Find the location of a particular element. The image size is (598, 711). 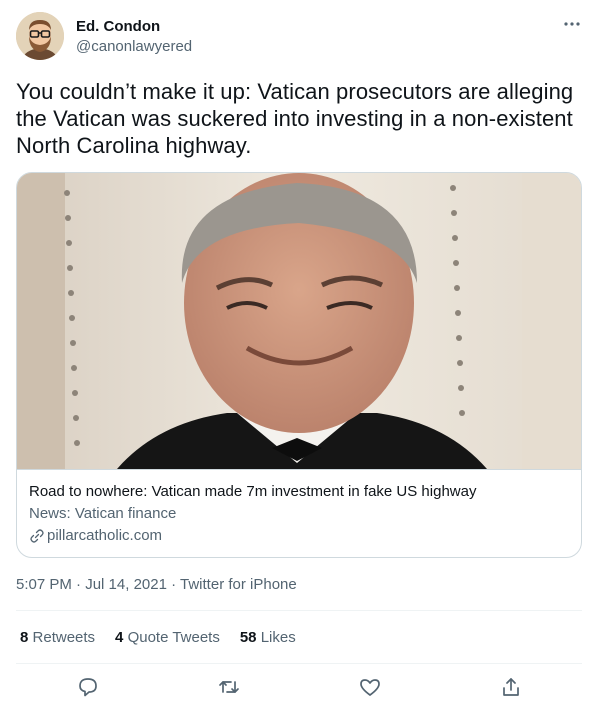

author-handle: @canonlawyered is located at coordinates (134, 46).